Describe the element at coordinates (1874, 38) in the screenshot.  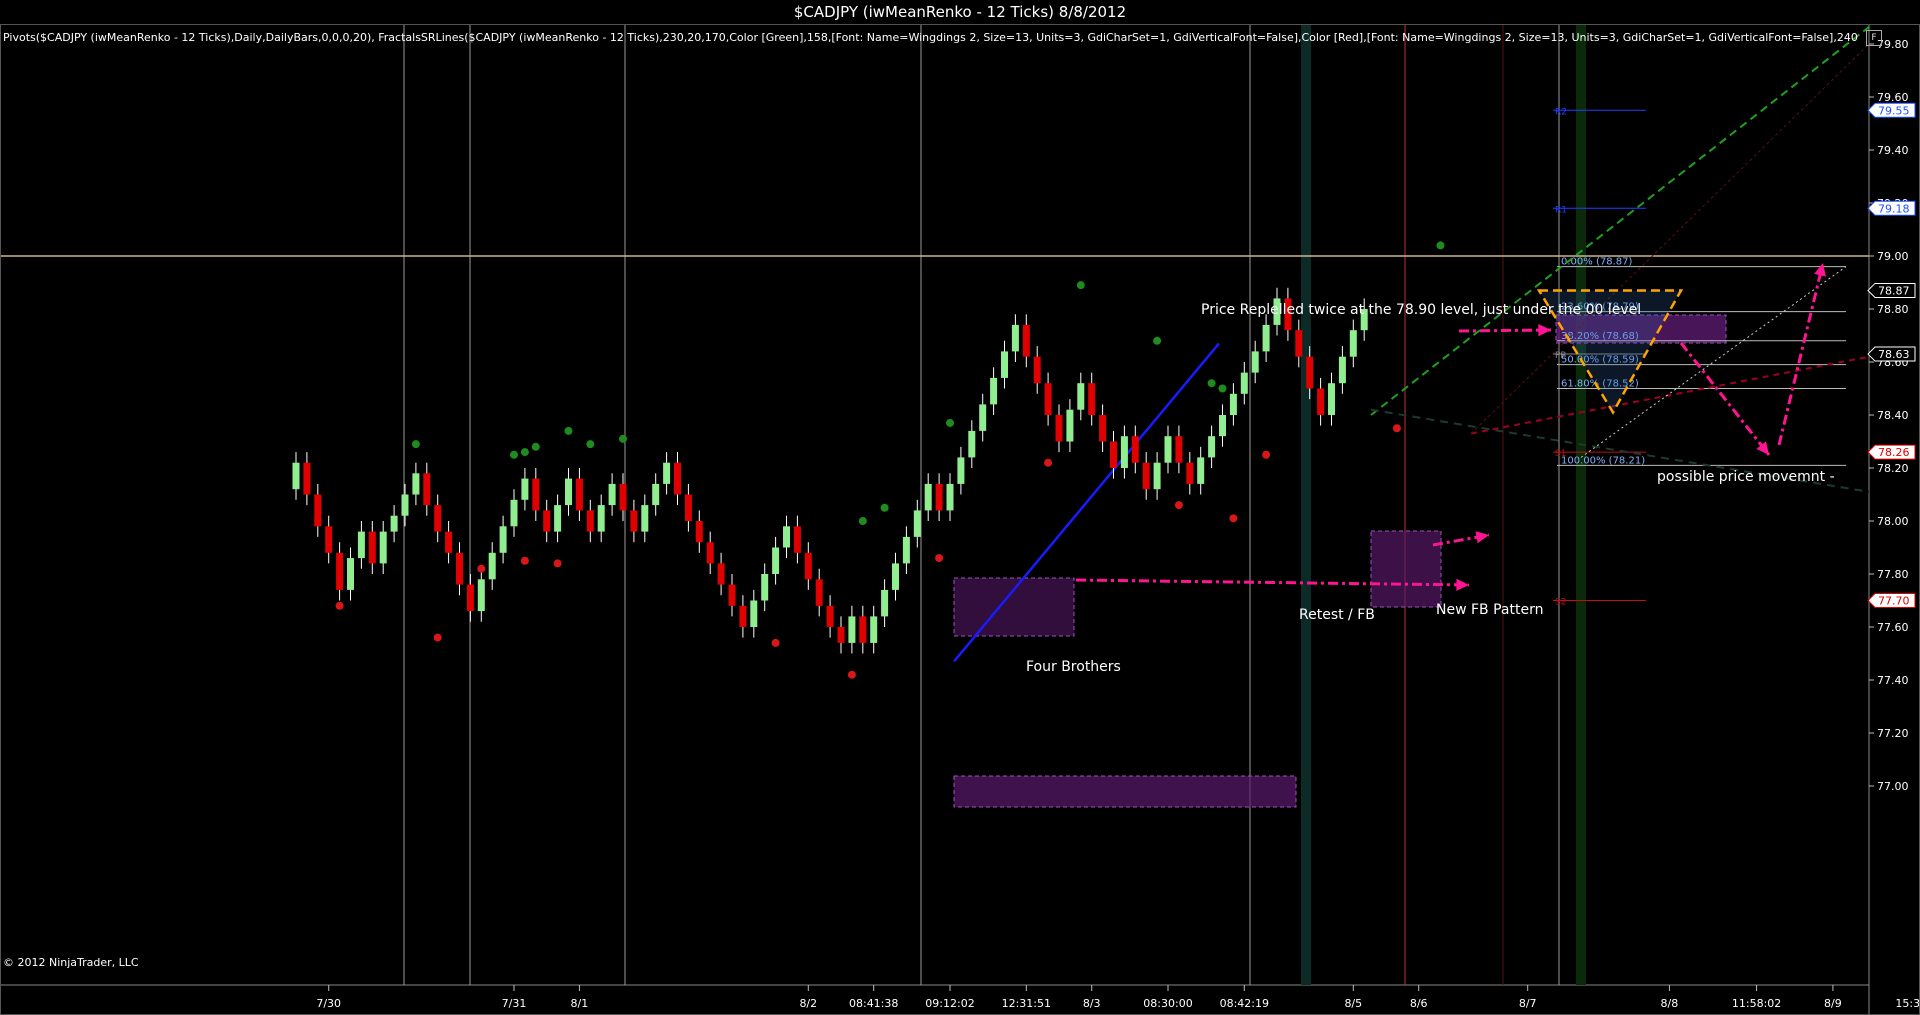
I see `chart-expand-button: F` at that location.